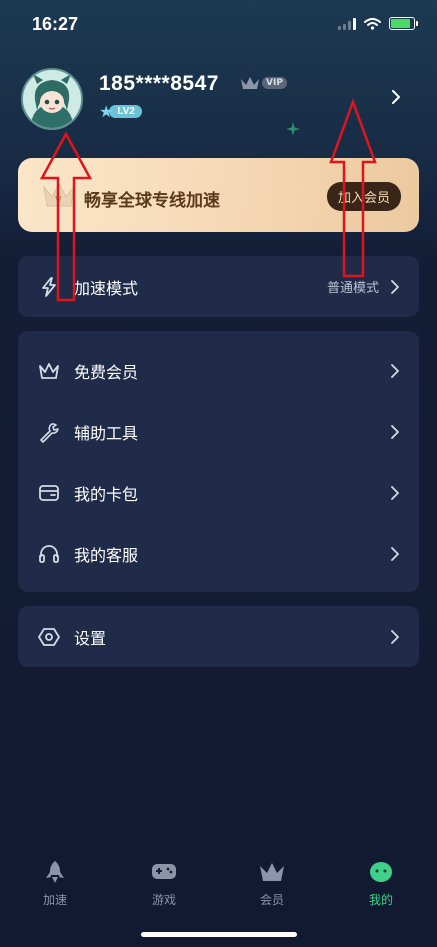 This screenshot has height=947, width=437. I want to click on menu-item-label: 我的卡包, so click(106, 494).